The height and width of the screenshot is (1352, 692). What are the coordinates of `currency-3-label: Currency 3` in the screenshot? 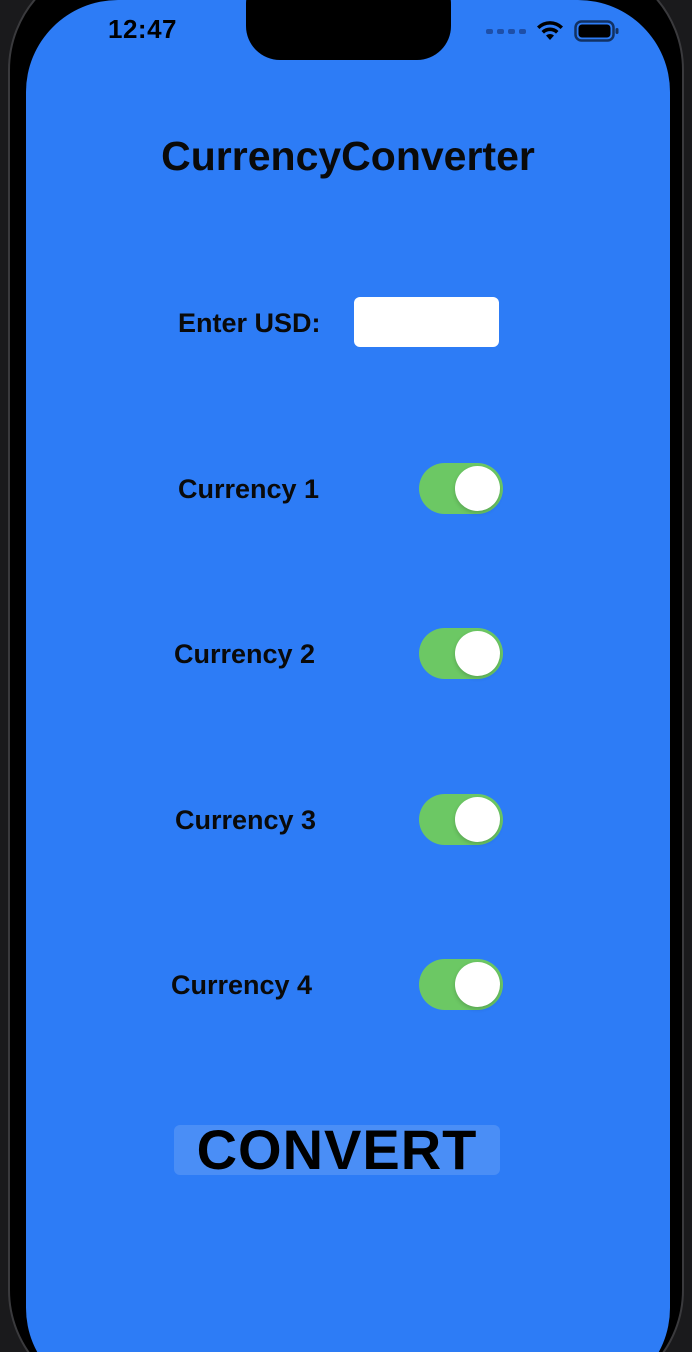 It's located at (246, 820).